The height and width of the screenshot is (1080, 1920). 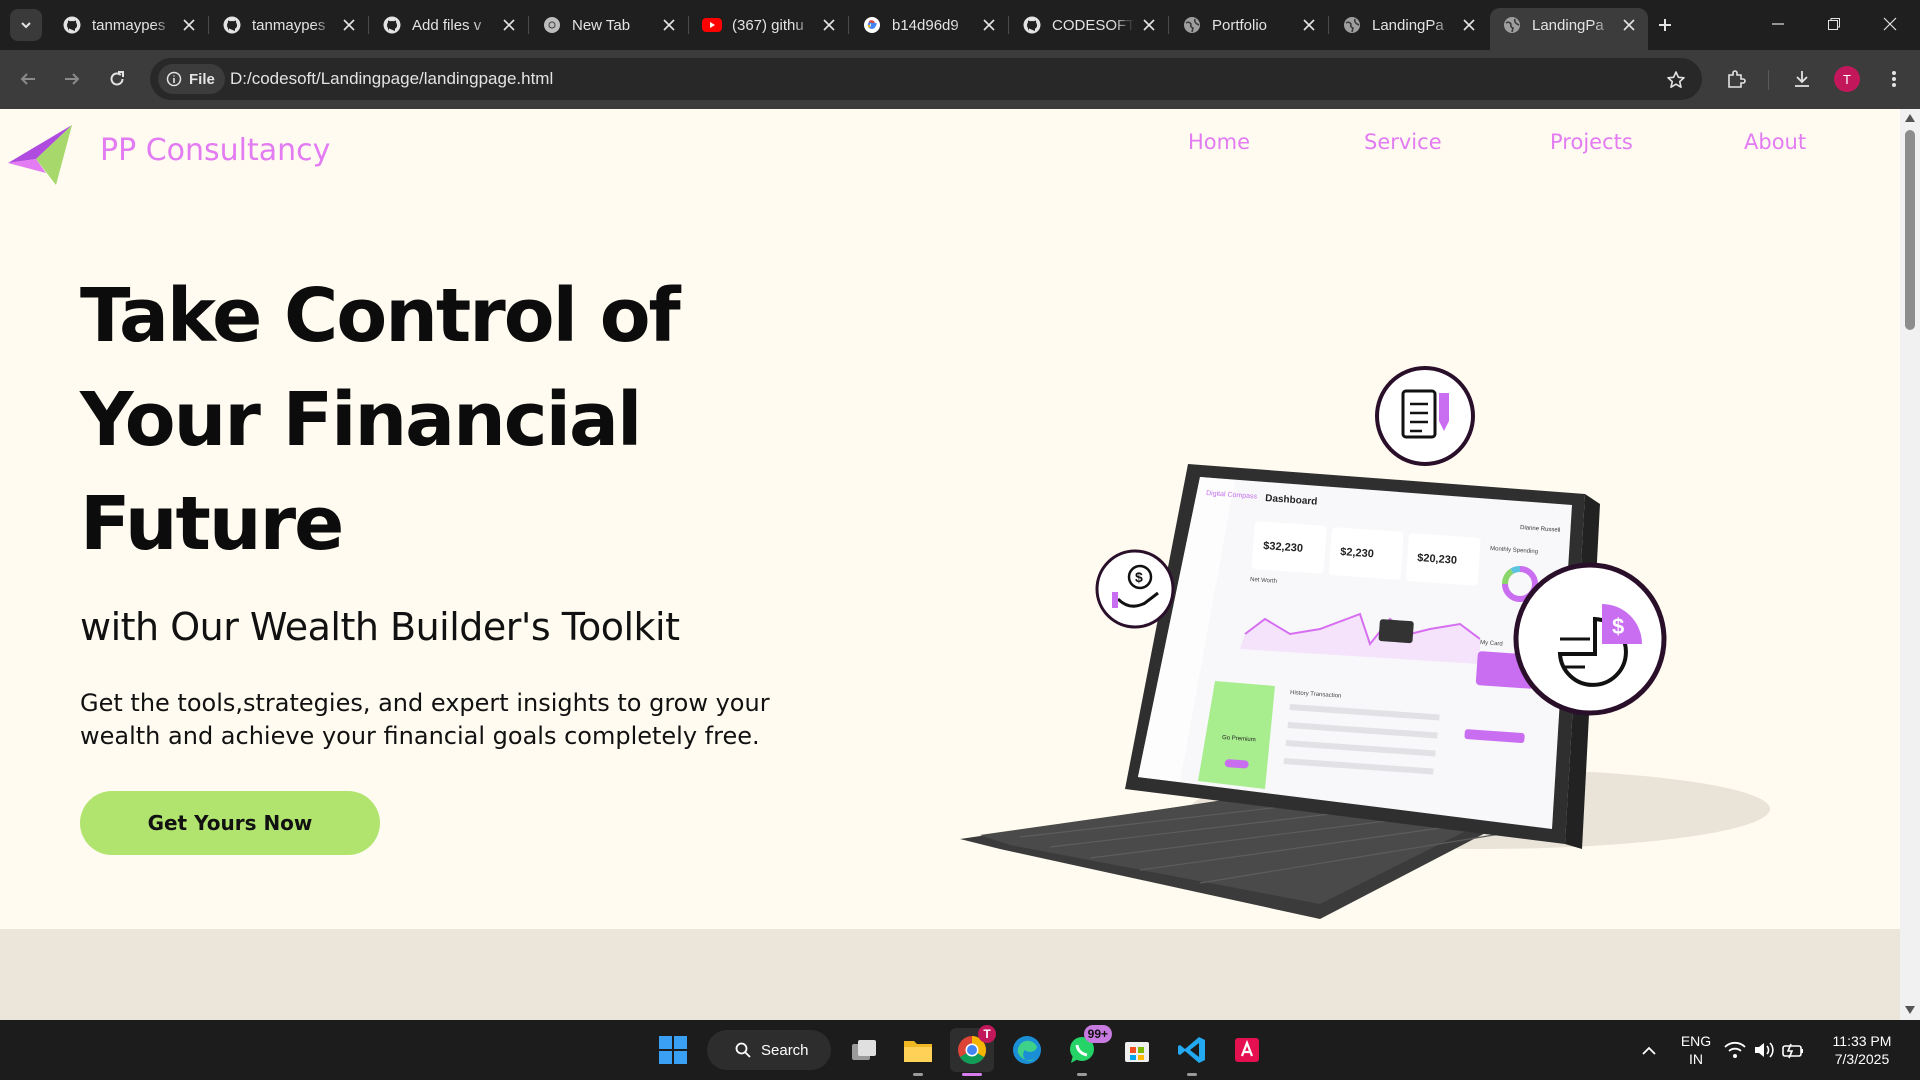 What do you see at coordinates (973, 1050) in the screenshot?
I see `taskbar-chrome: T` at bounding box center [973, 1050].